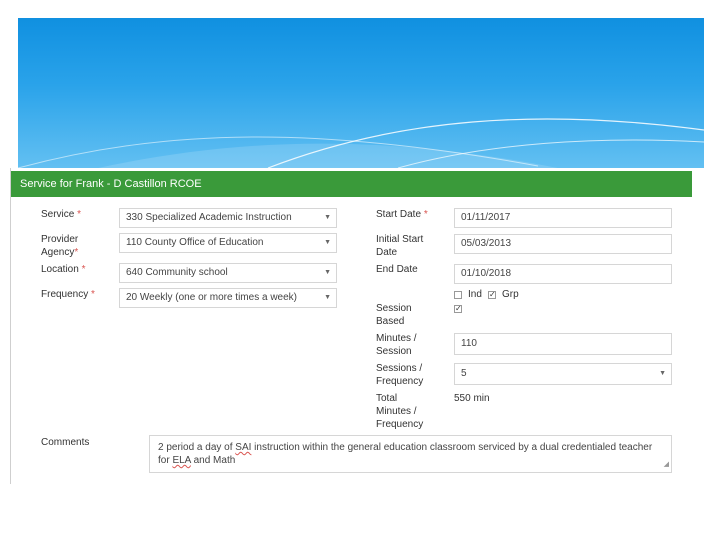  What do you see at coordinates (61, 214) in the screenshot?
I see `service-label: Service *` at bounding box center [61, 214].